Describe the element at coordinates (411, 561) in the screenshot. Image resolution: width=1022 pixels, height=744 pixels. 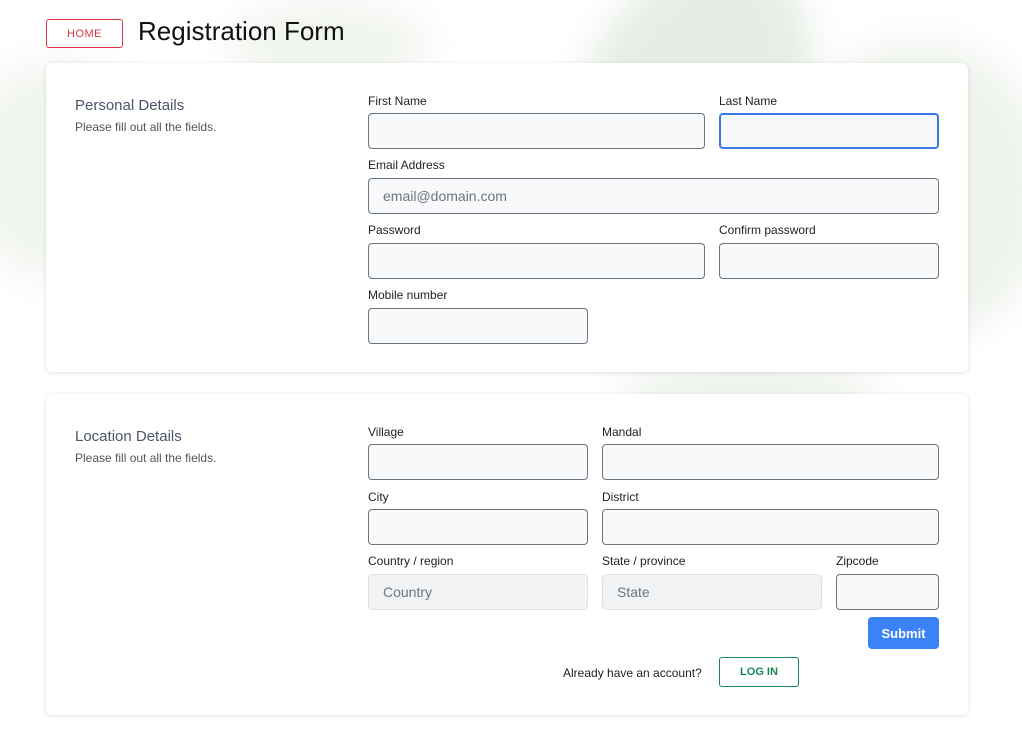
I see `country-label: Country / region` at that location.